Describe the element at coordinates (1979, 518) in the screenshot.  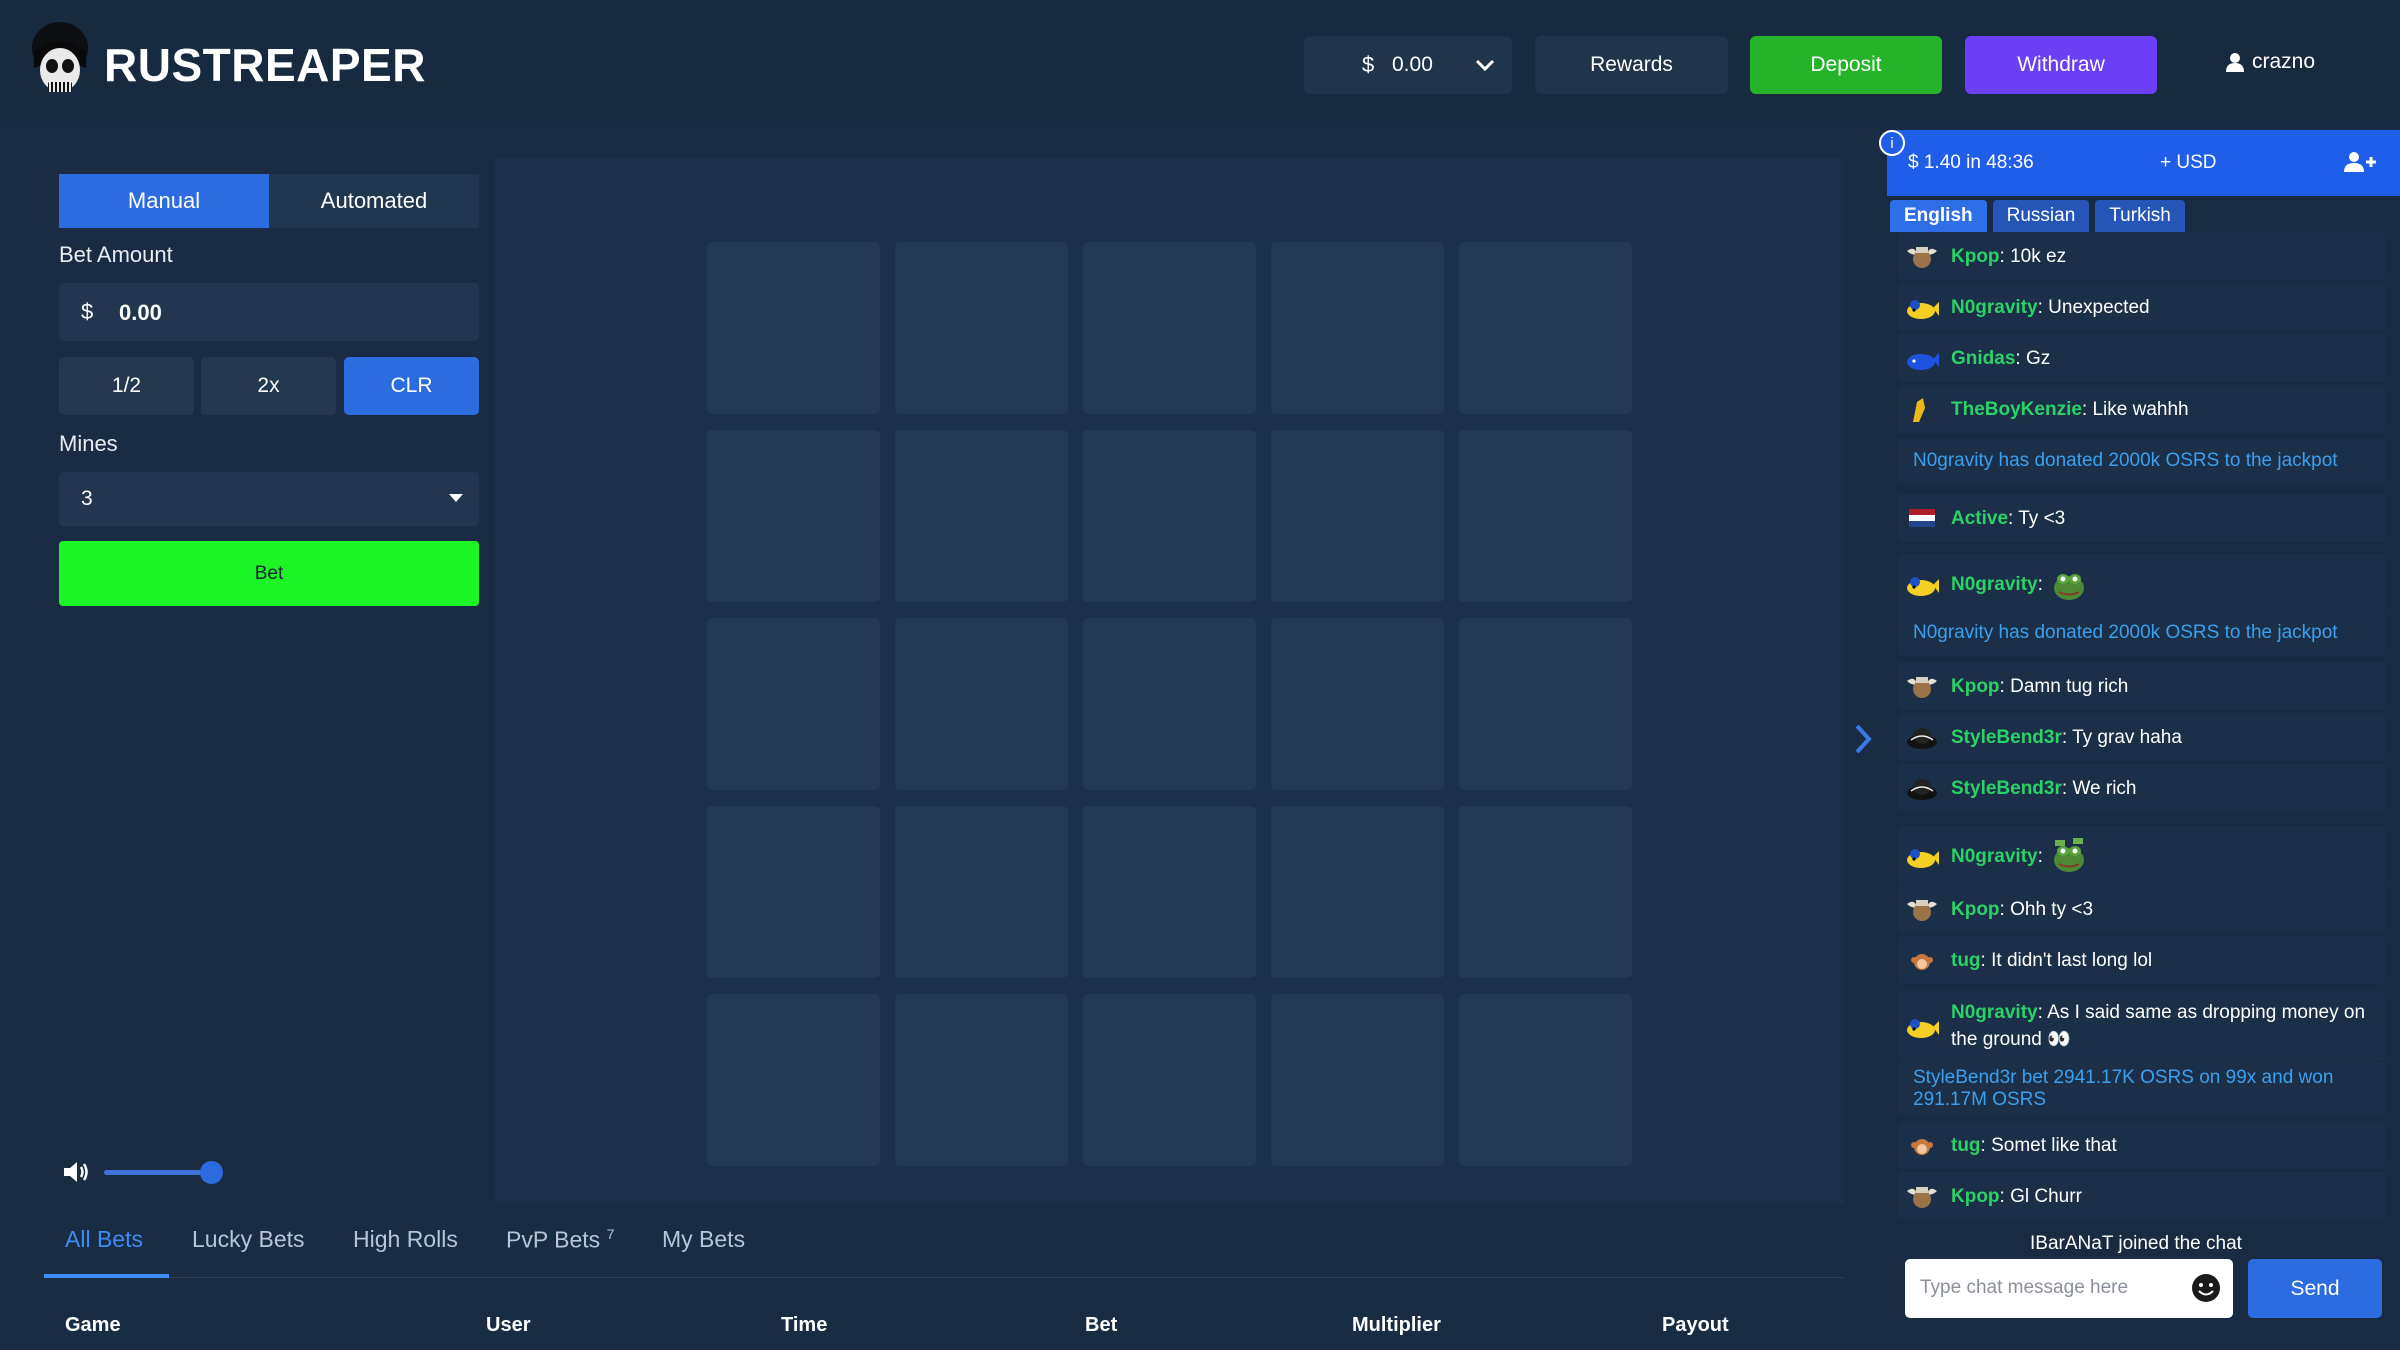
I see `chat-username: Active` at that location.